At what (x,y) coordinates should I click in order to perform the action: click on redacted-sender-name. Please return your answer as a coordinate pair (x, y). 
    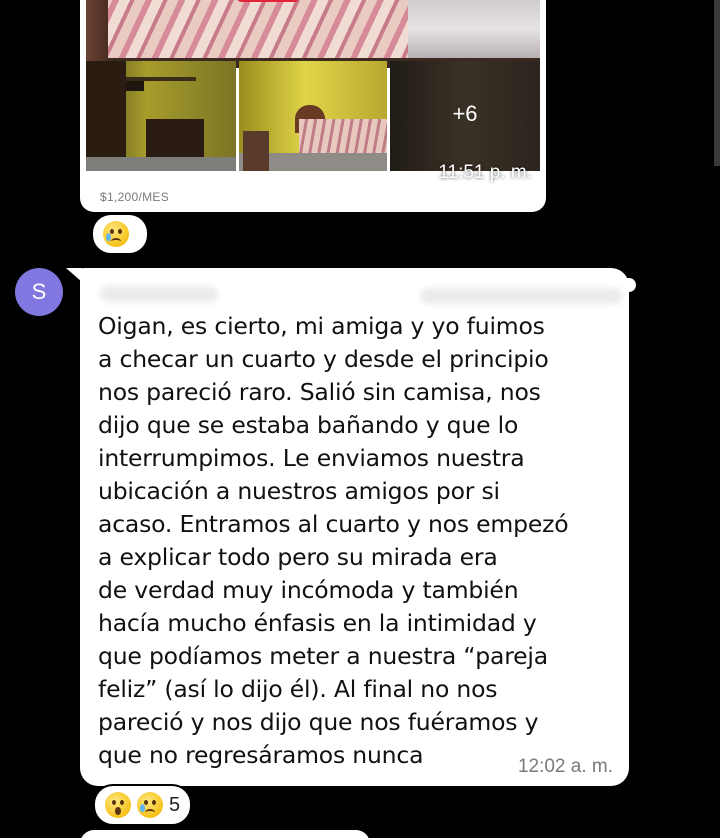
    Looking at the image, I should click on (159, 294).